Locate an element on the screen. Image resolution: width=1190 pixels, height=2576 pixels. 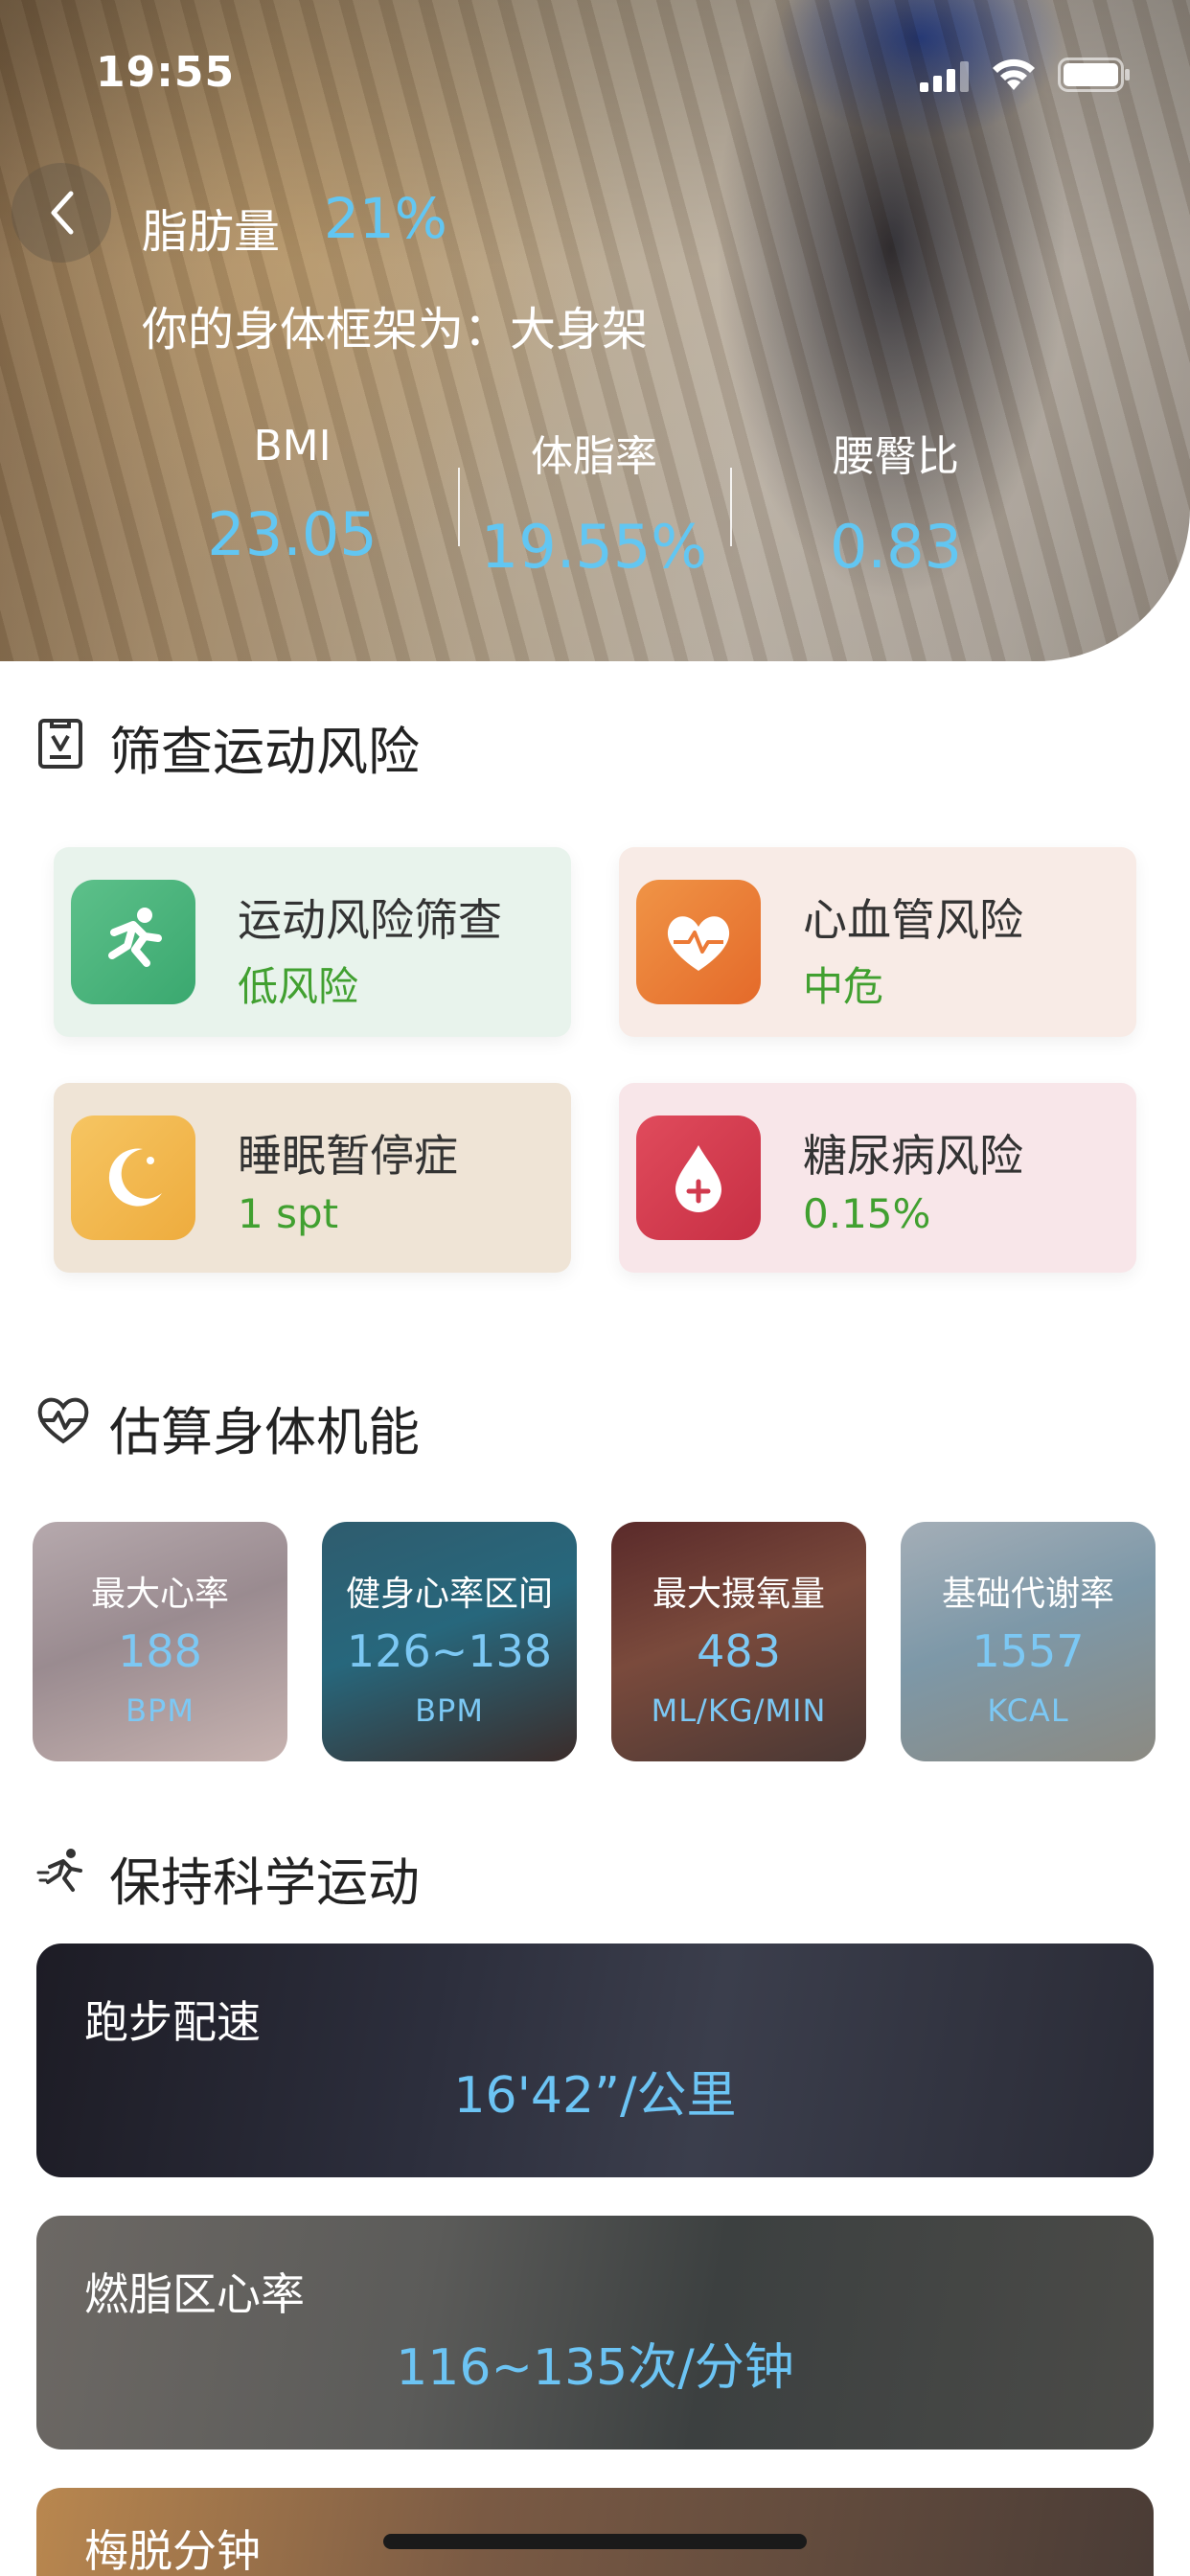
wifi-icon is located at coordinates (1014, 74).